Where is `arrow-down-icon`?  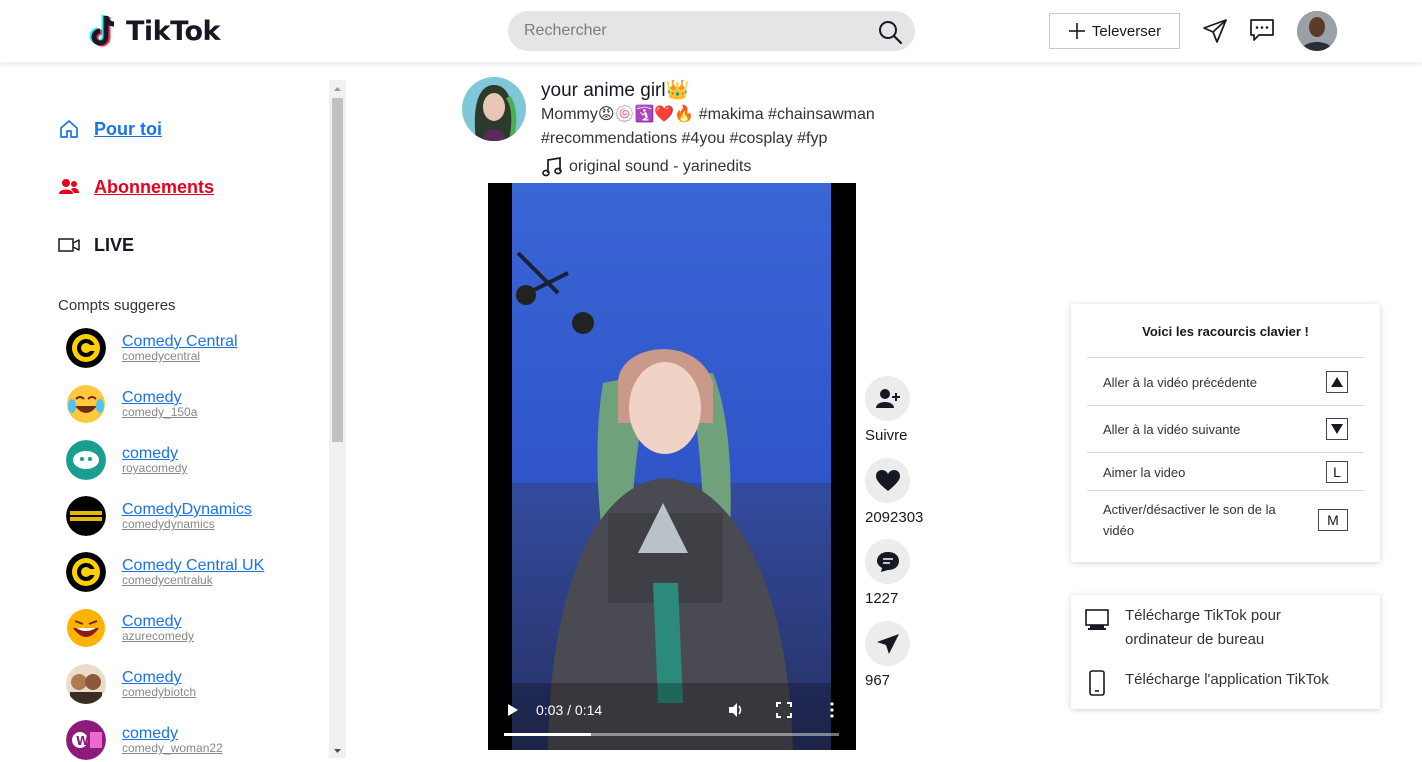 arrow-down-icon is located at coordinates (1337, 429).